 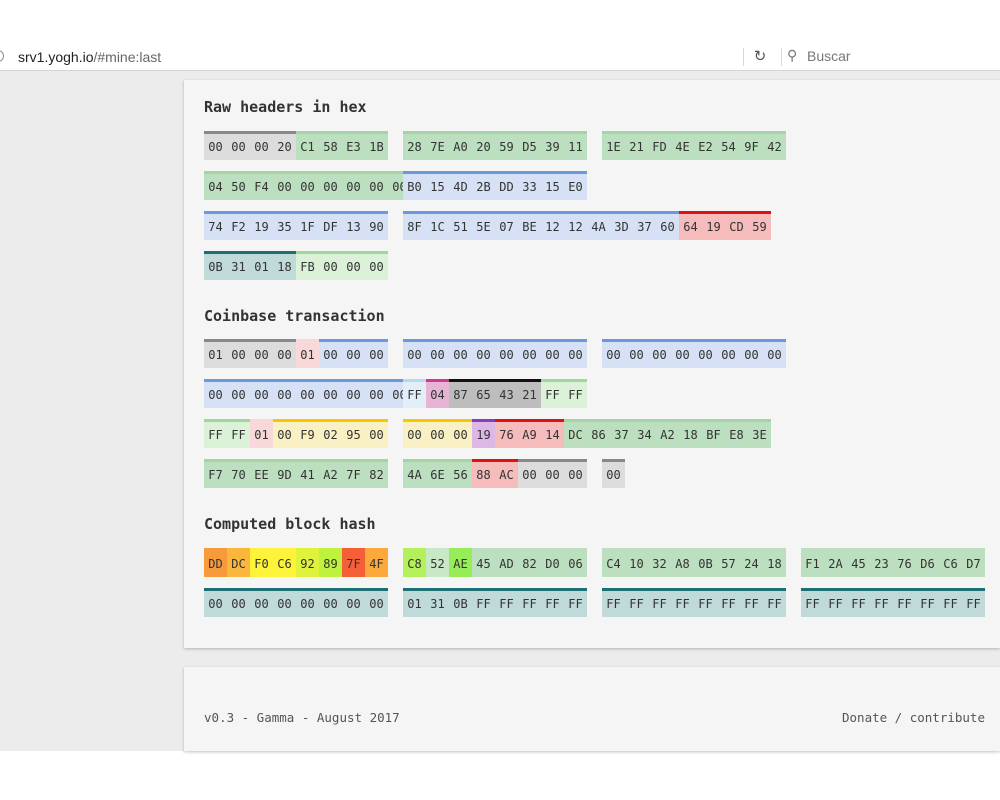 What do you see at coordinates (284, 473) in the screenshot?
I see `hex-byte: 9D` at bounding box center [284, 473].